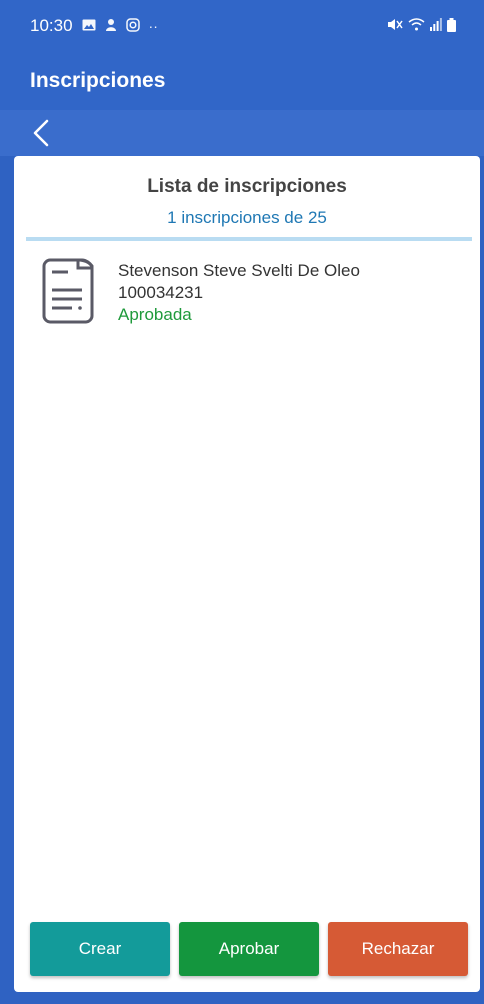  I want to click on app-title: Inscripciones, so click(98, 80).